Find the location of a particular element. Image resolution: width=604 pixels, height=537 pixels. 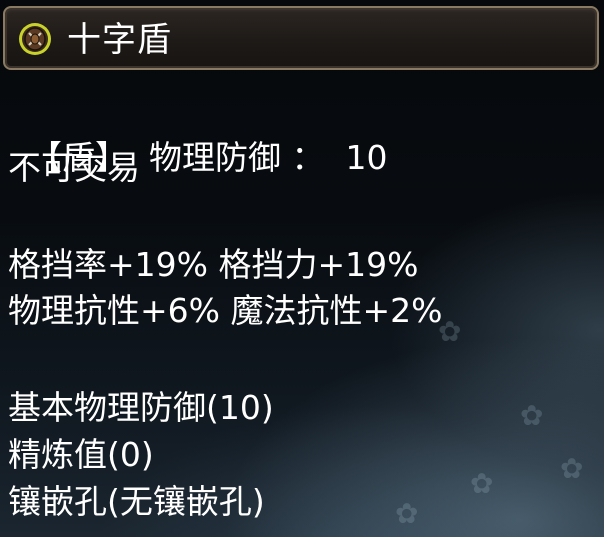

base-defense: 基本物理防御(10) is located at coordinates (141, 407).